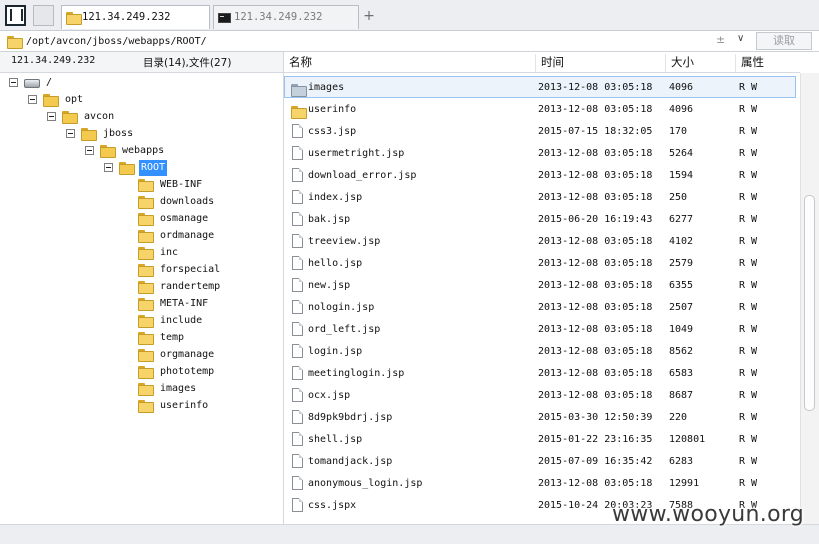  I want to click on file-row: images 2013-12-08 03:05:18 4096 R W, so click(540, 87).